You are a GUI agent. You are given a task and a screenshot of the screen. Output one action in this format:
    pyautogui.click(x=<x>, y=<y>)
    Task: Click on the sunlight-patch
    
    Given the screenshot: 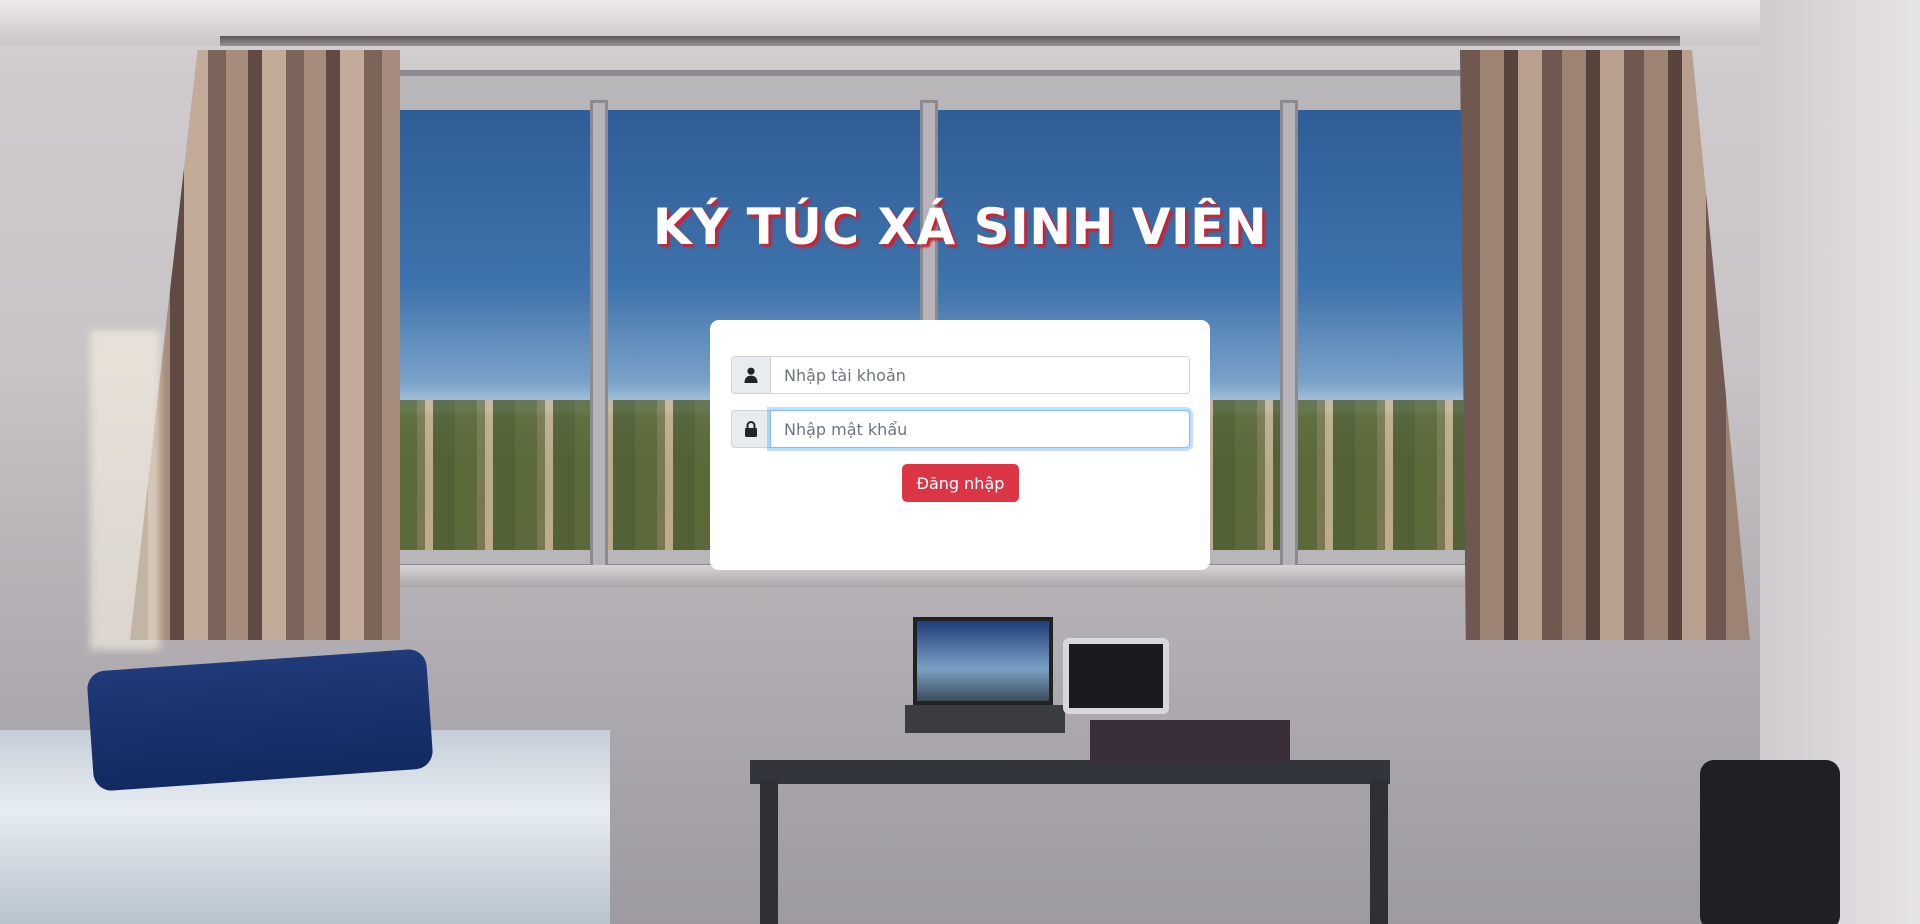 What is the action you would take?
    pyautogui.click(x=125, y=490)
    